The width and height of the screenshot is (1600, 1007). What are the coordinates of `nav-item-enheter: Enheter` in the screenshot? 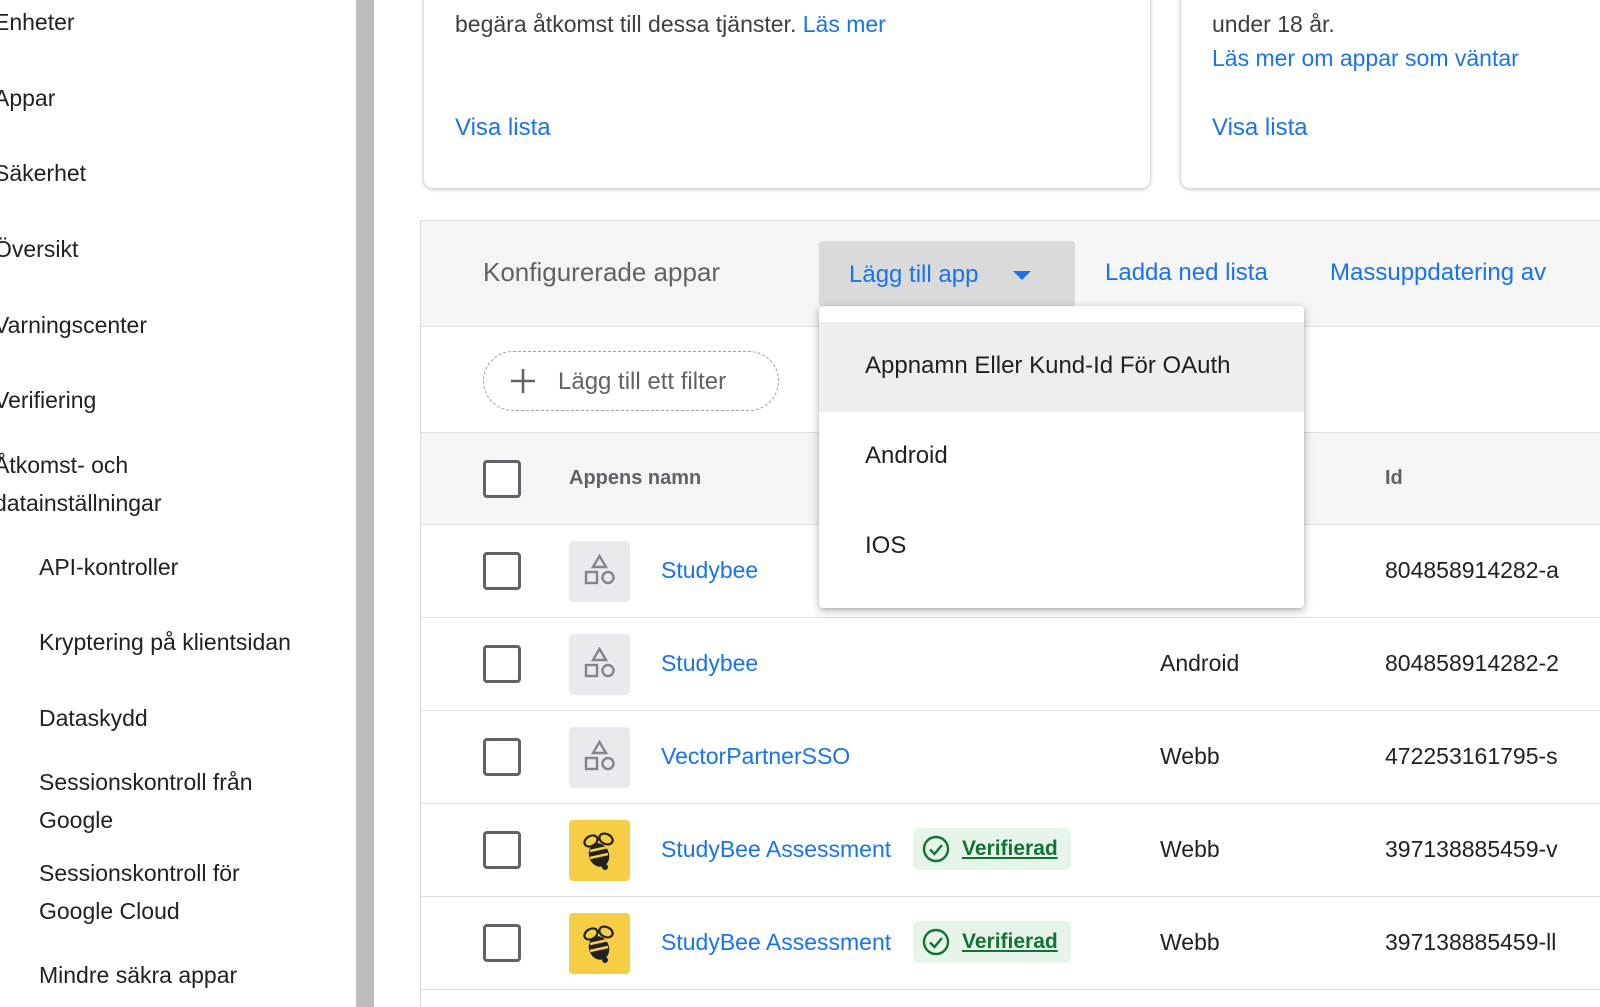 It's located at (37, 22).